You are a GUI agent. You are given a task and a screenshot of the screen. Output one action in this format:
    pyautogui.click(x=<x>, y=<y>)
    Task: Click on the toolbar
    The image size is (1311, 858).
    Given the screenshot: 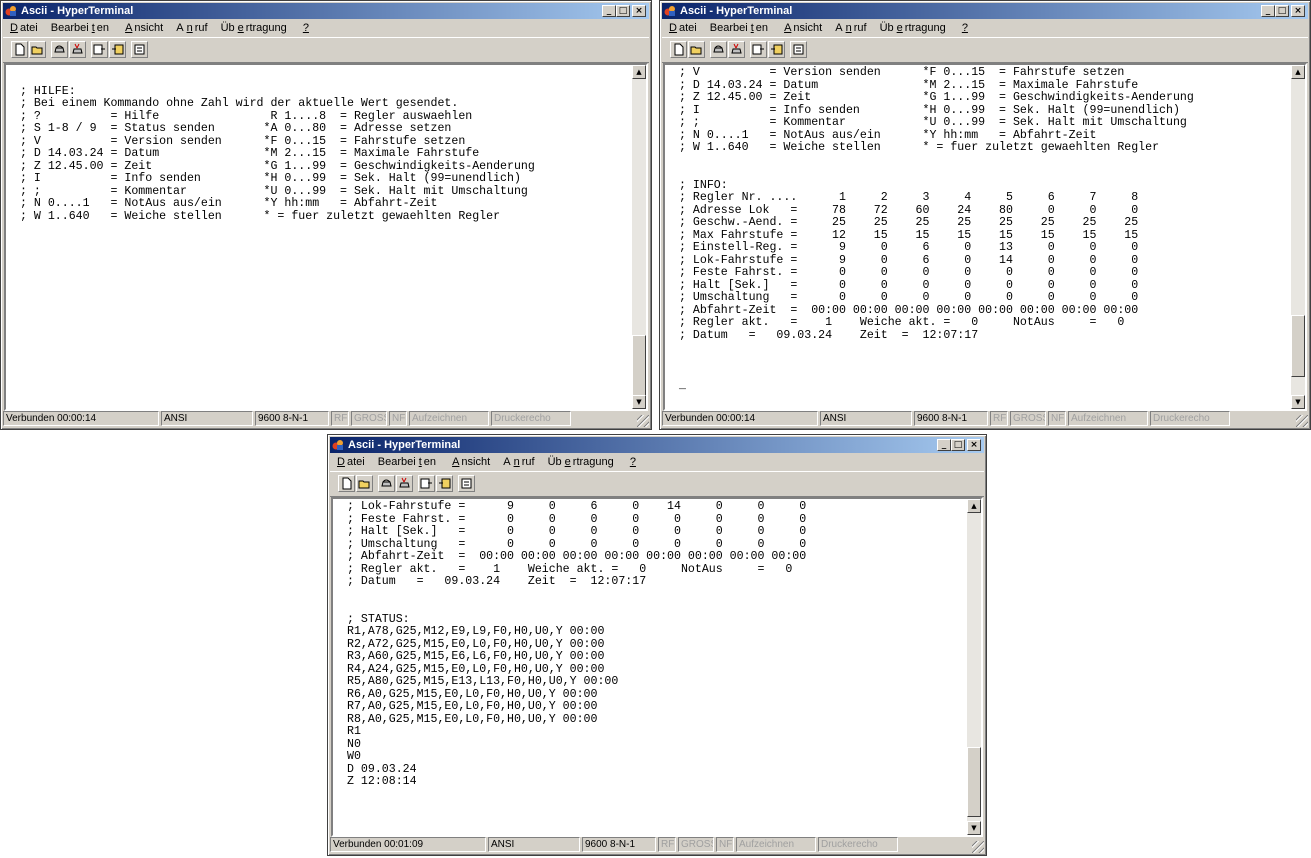 What is the action you would take?
    pyautogui.click(x=657, y=484)
    